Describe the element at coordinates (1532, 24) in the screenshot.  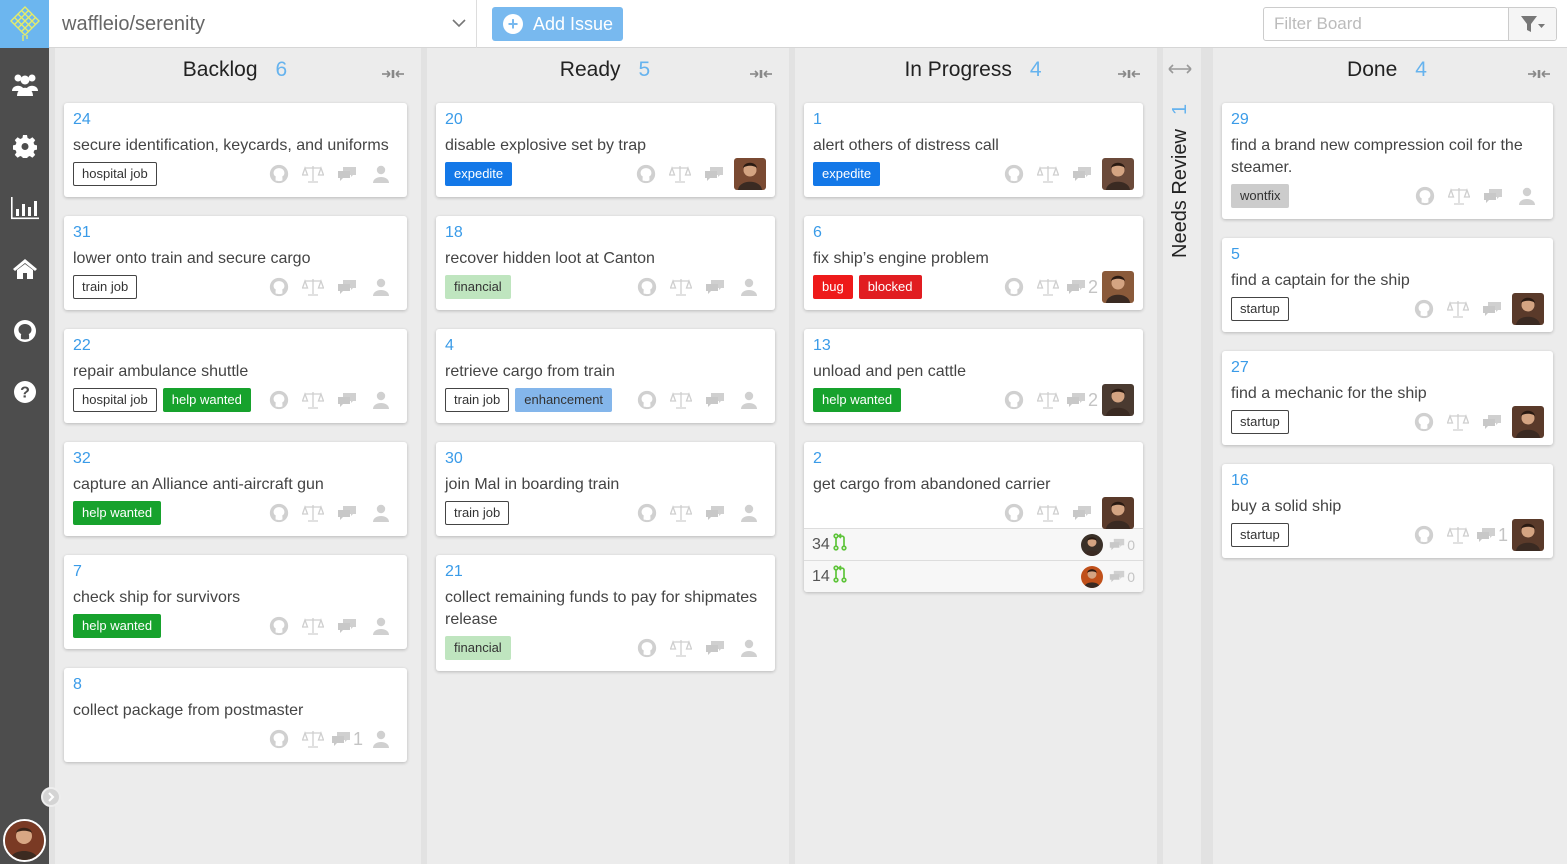
I see `filter-button` at that location.